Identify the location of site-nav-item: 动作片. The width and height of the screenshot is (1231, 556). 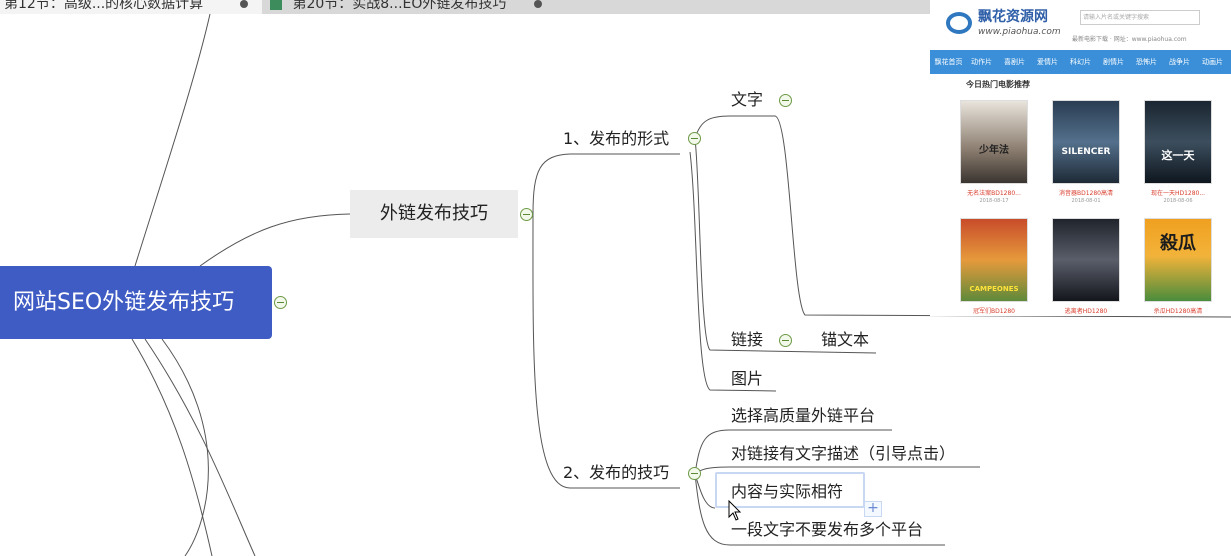
(981, 62).